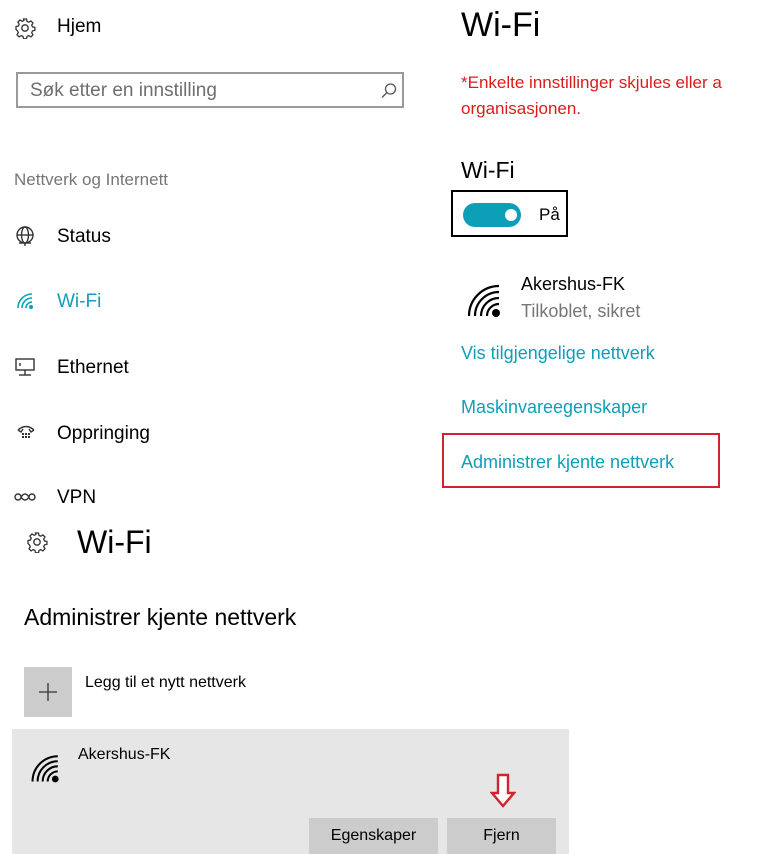  Describe the element at coordinates (26, 431) in the screenshot. I see `dialup-icon` at that location.